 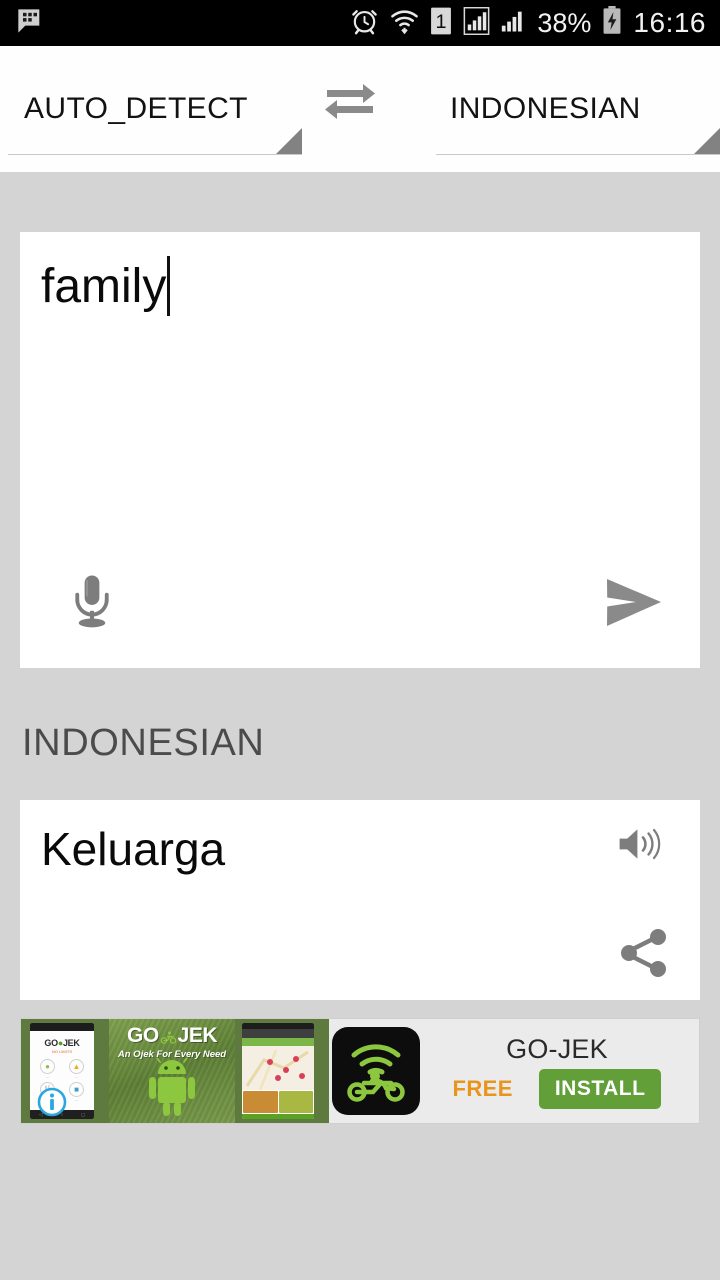 I want to click on target-language-spinner: INDONESIAN, so click(x=576, y=109).